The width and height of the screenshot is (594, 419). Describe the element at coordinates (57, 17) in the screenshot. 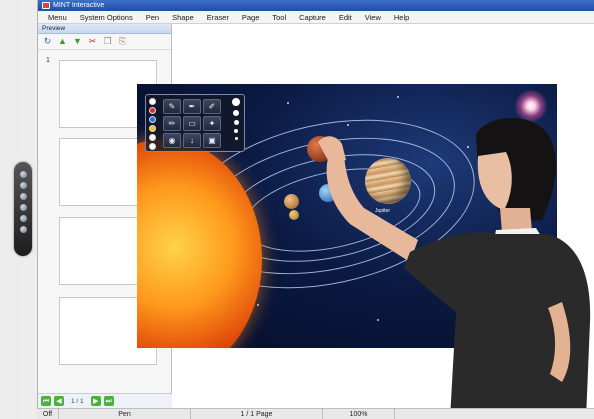

I see `menu-menu: Menu` at that location.